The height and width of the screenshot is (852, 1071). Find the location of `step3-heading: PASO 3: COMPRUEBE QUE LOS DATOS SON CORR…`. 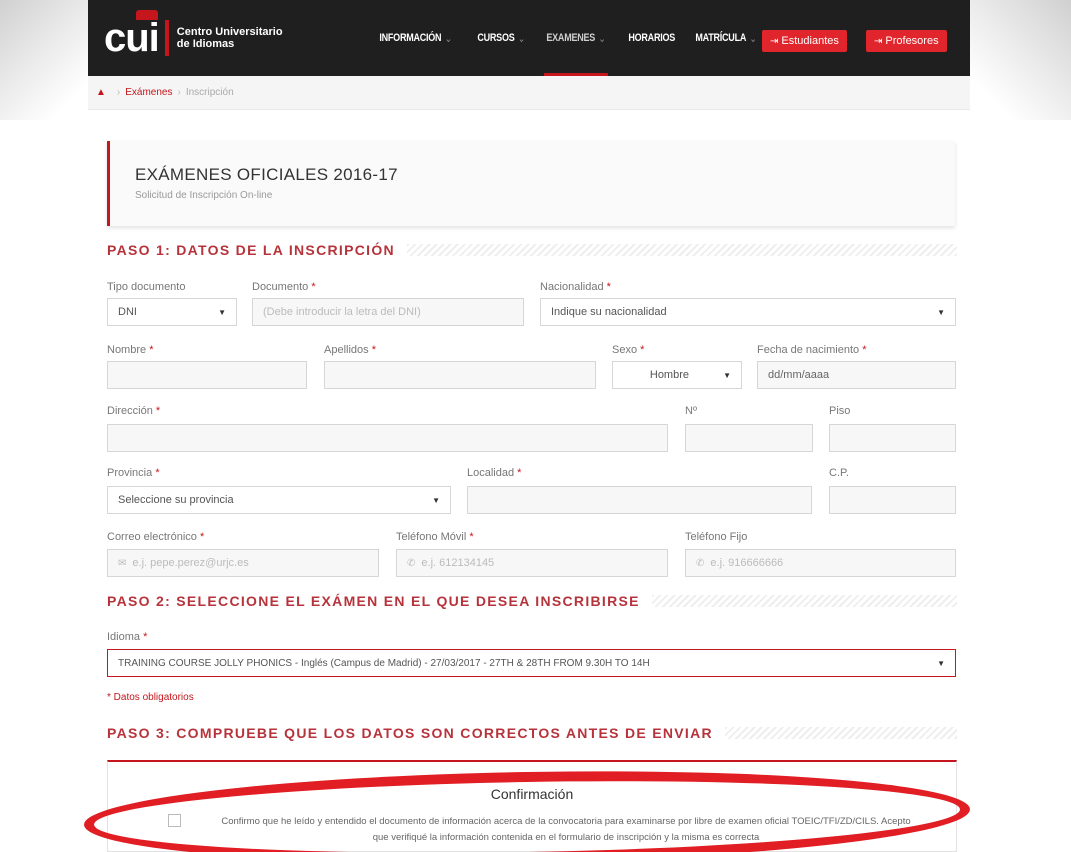

step3-heading: PASO 3: COMPRUEBE QUE LOS DATOS SON CORR… is located at coordinates (532, 733).